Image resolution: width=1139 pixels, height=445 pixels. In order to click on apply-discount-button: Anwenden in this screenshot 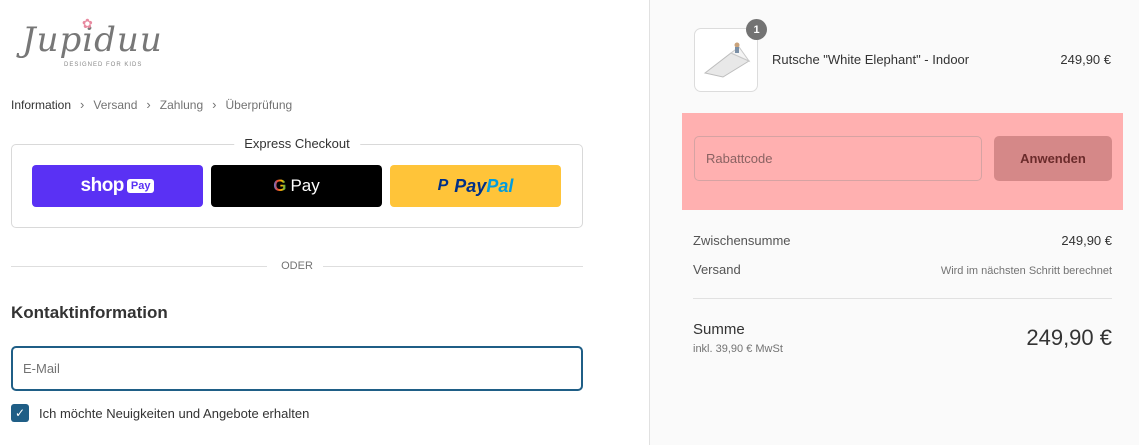, I will do `click(1053, 158)`.